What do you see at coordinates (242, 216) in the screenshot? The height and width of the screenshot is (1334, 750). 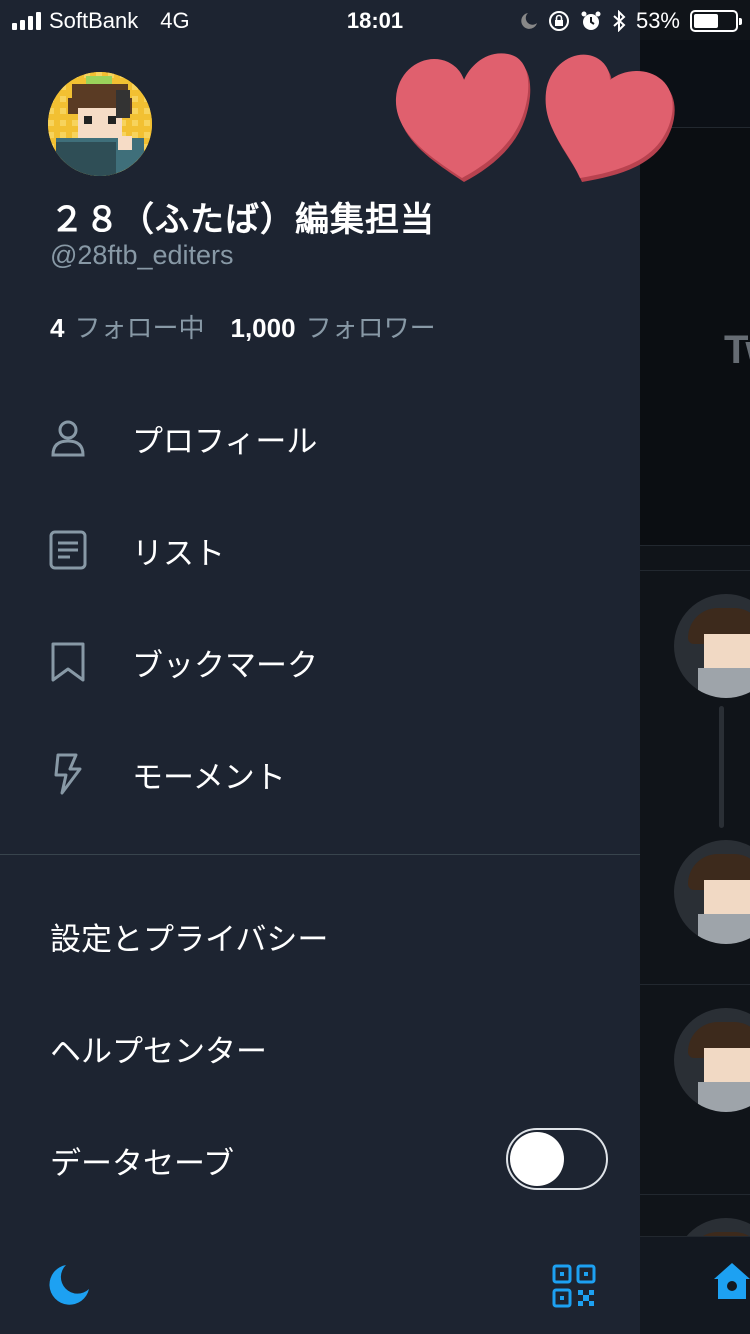 I see `profile-display-name: ２８（ふたば）編集担当` at bounding box center [242, 216].